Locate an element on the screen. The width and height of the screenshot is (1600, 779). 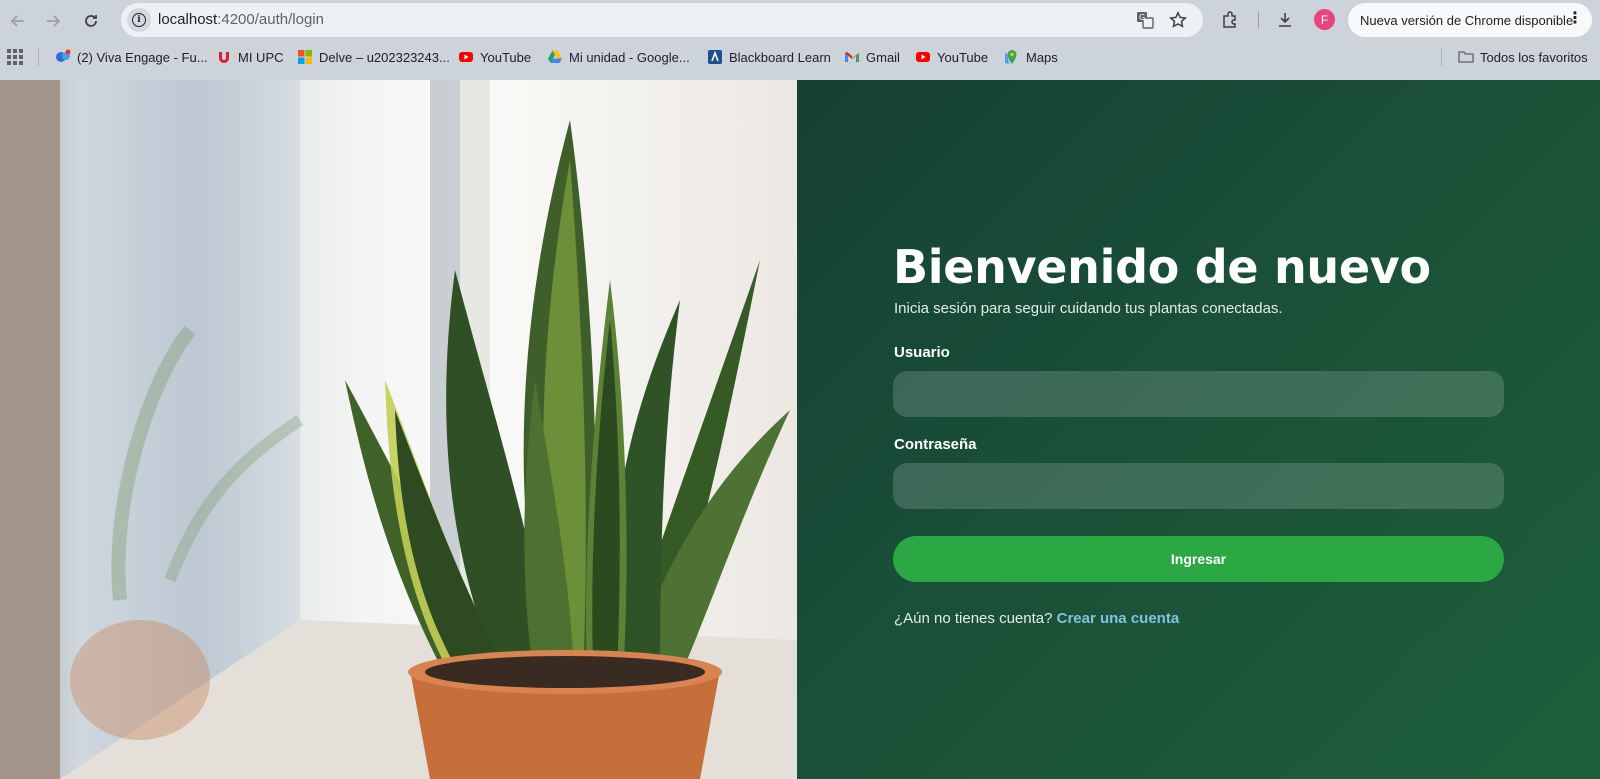
translate-icon: G is located at coordinates (1145, 20).